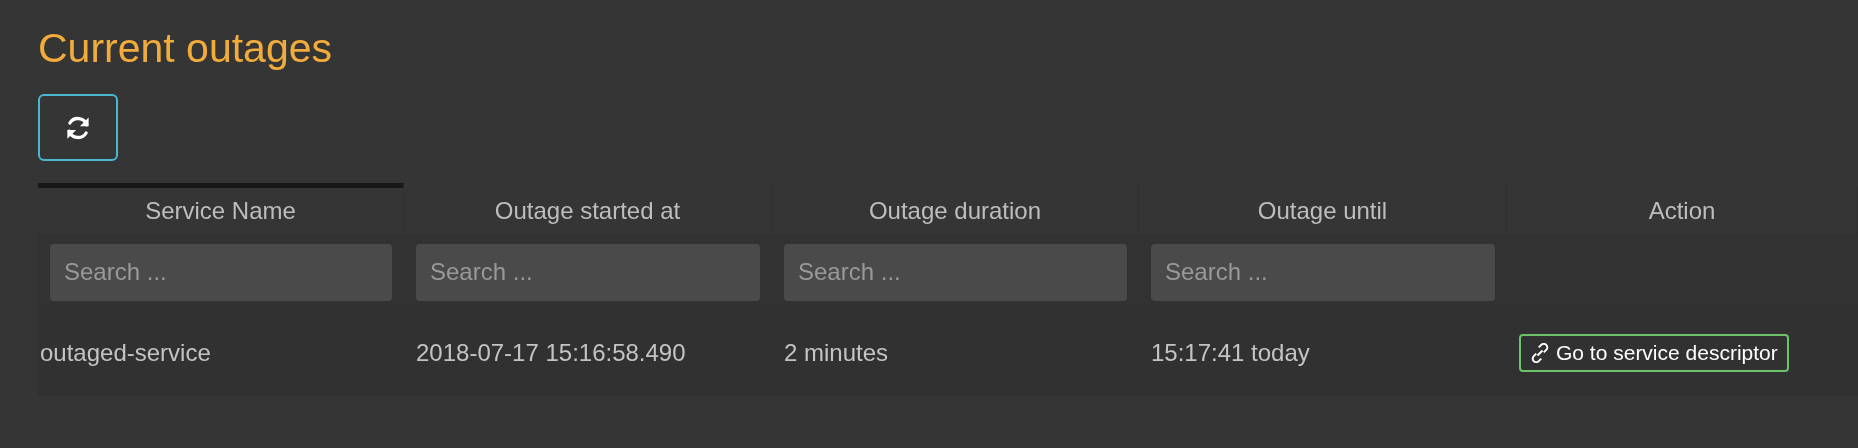 The width and height of the screenshot is (1858, 448). Describe the element at coordinates (221, 208) in the screenshot. I see `column-header: Service Name` at that location.